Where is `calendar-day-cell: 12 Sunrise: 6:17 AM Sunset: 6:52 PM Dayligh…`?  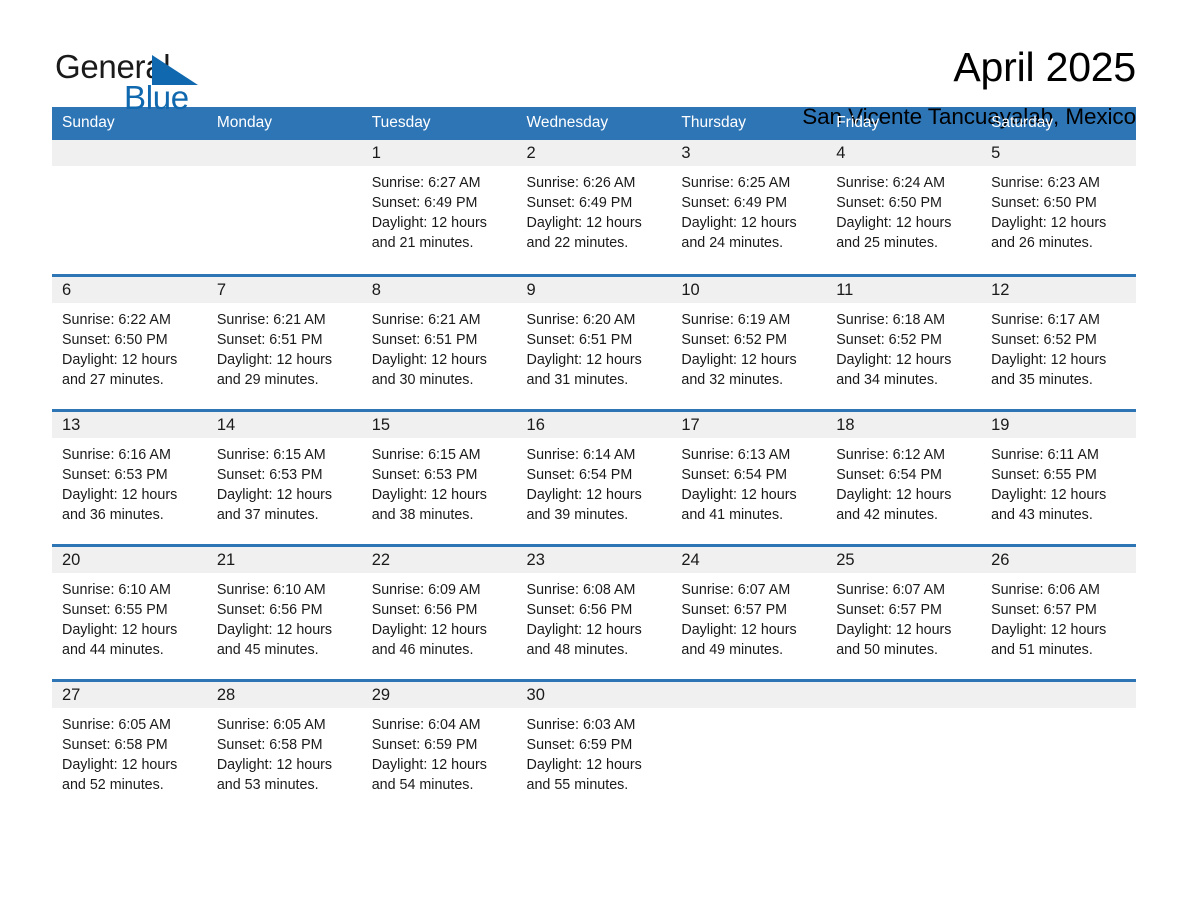
calendar-day-cell: 12 Sunrise: 6:17 AM Sunset: 6:52 PM Dayligh… is located at coordinates (1058, 341).